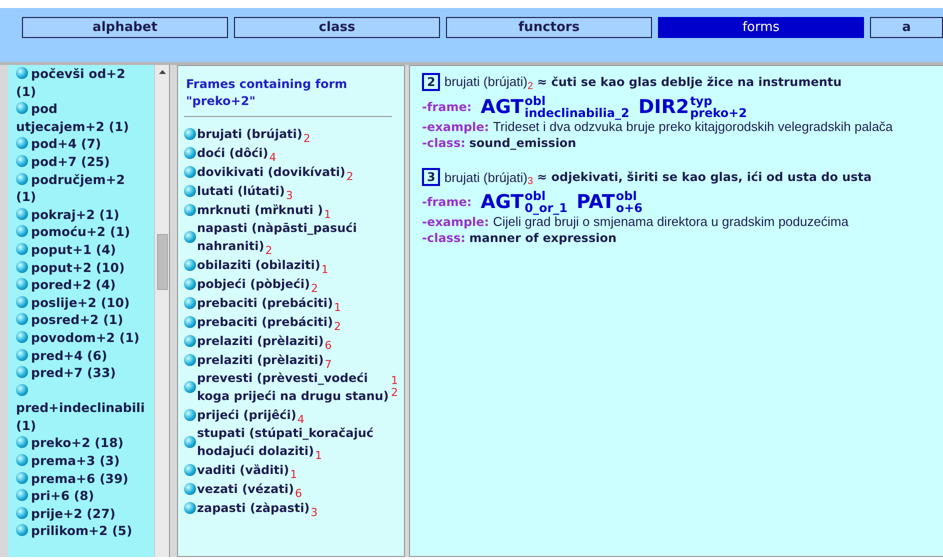 Image resolution: width=943 pixels, height=560 pixels. Describe the element at coordinates (78, 479) in the screenshot. I see `form-item: prema+6 (39)` at that location.